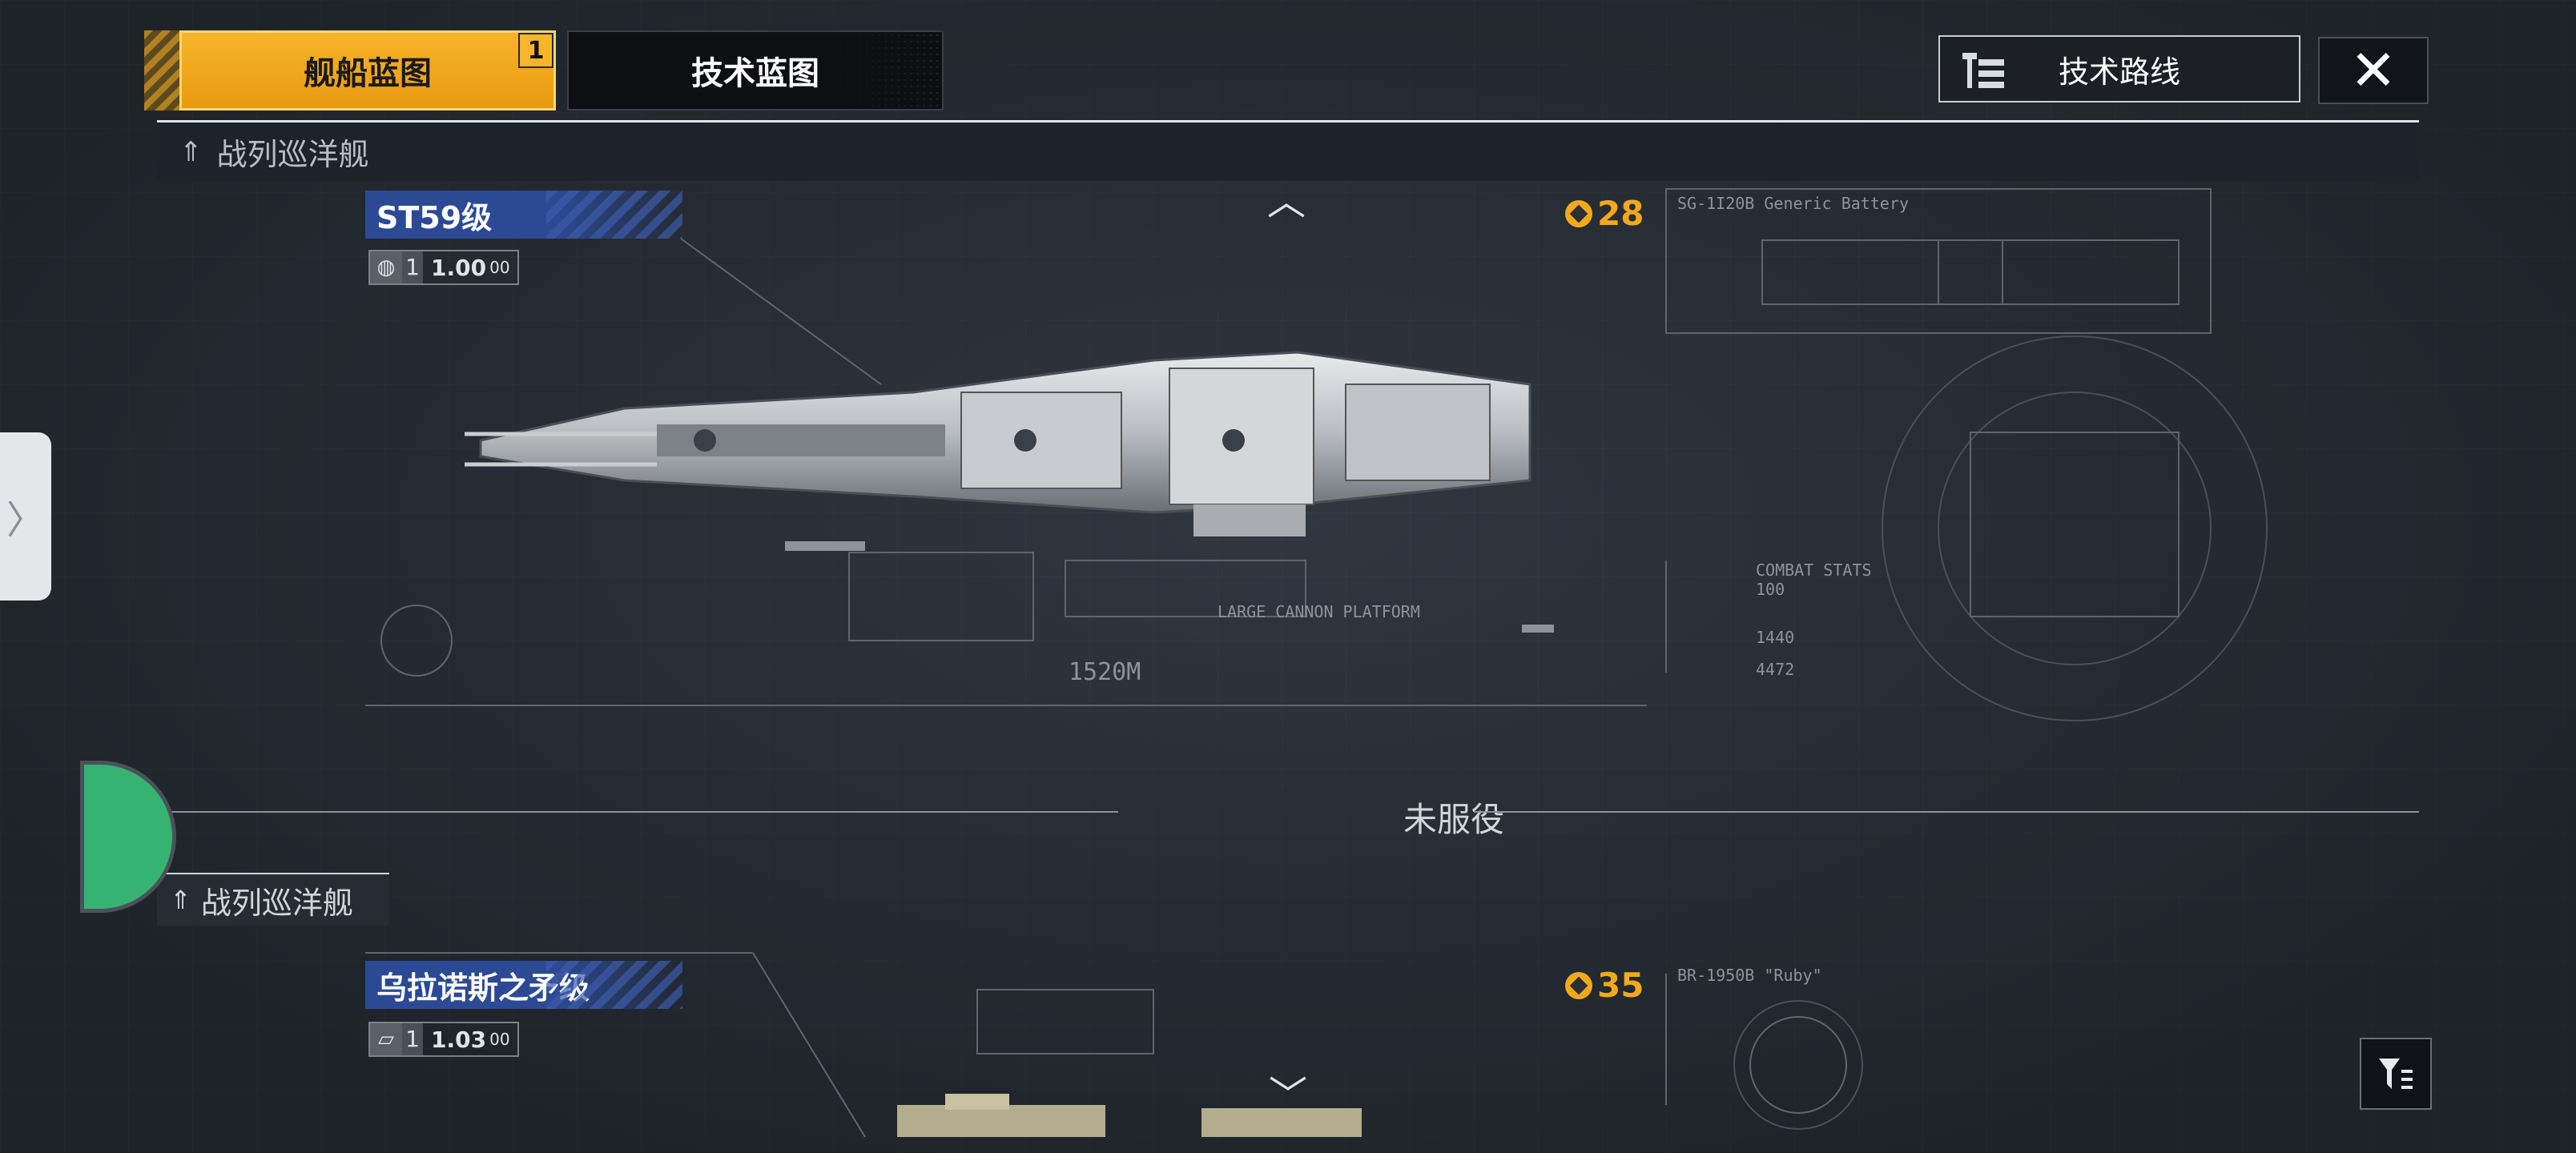  Describe the element at coordinates (1814, 570) in the screenshot. I see `combat-stats-title: COMBAT STATS` at that location.